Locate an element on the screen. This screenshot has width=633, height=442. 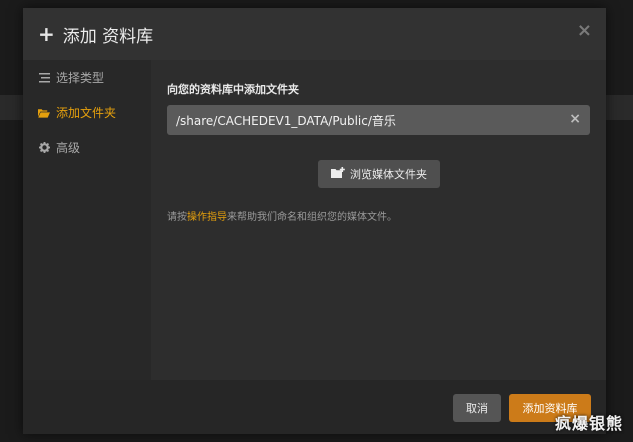
folder-open-icon is located at coordinates (44, 113).